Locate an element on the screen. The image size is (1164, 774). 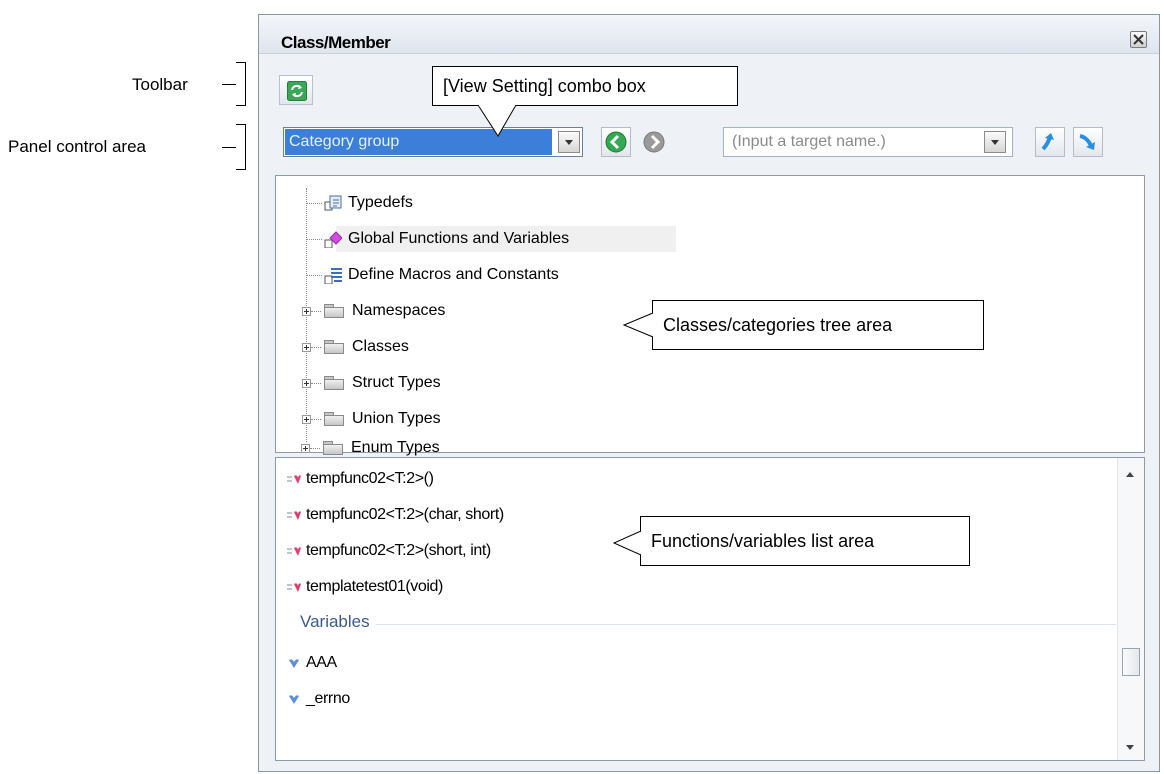
tree-item-label: Classes is located at coordinates (380, 346).